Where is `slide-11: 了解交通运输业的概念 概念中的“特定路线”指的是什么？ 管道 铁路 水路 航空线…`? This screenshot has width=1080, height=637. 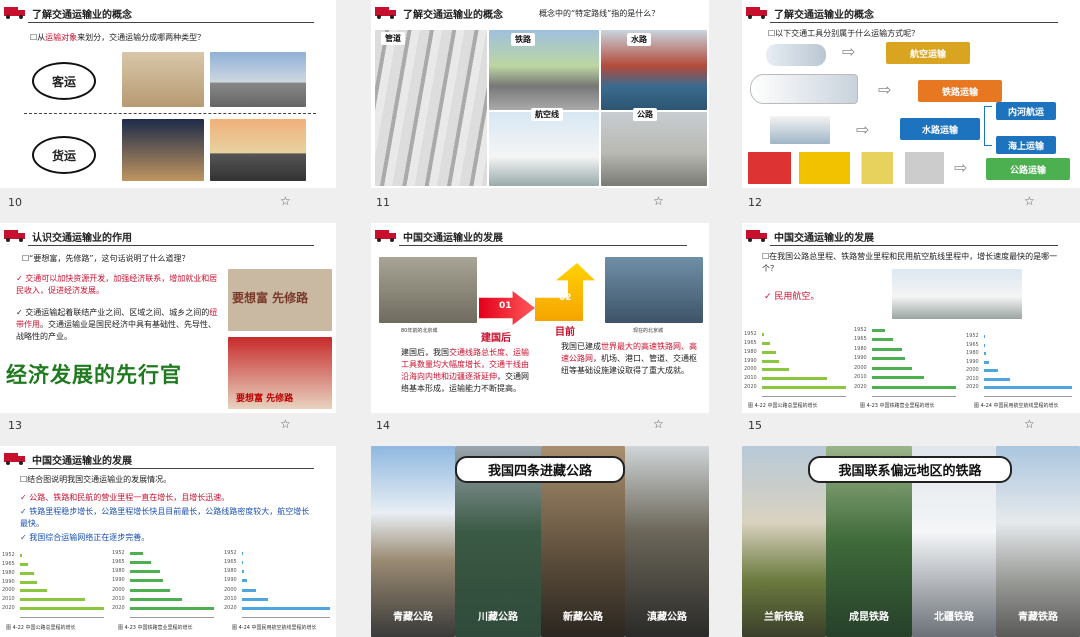 slide-11: 了解交通运输业的概念 概念中的“特定路线”指的是什么？ 管道 铁路 水路 航空线… is located at coordinates (540, 94).